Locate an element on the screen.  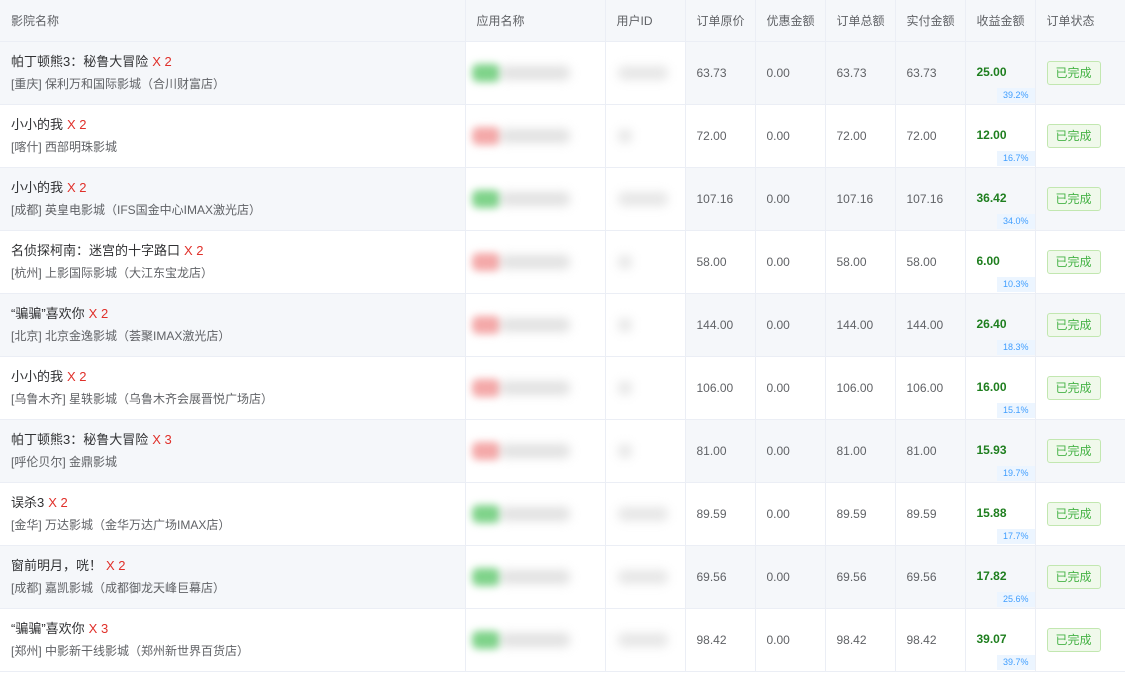
cinema-cell: 小小的我 X 2 [乌鲁木齐] 星轶影城（乌鲁木齐会展晋悦广场店） is located at coordinates (233, 388).